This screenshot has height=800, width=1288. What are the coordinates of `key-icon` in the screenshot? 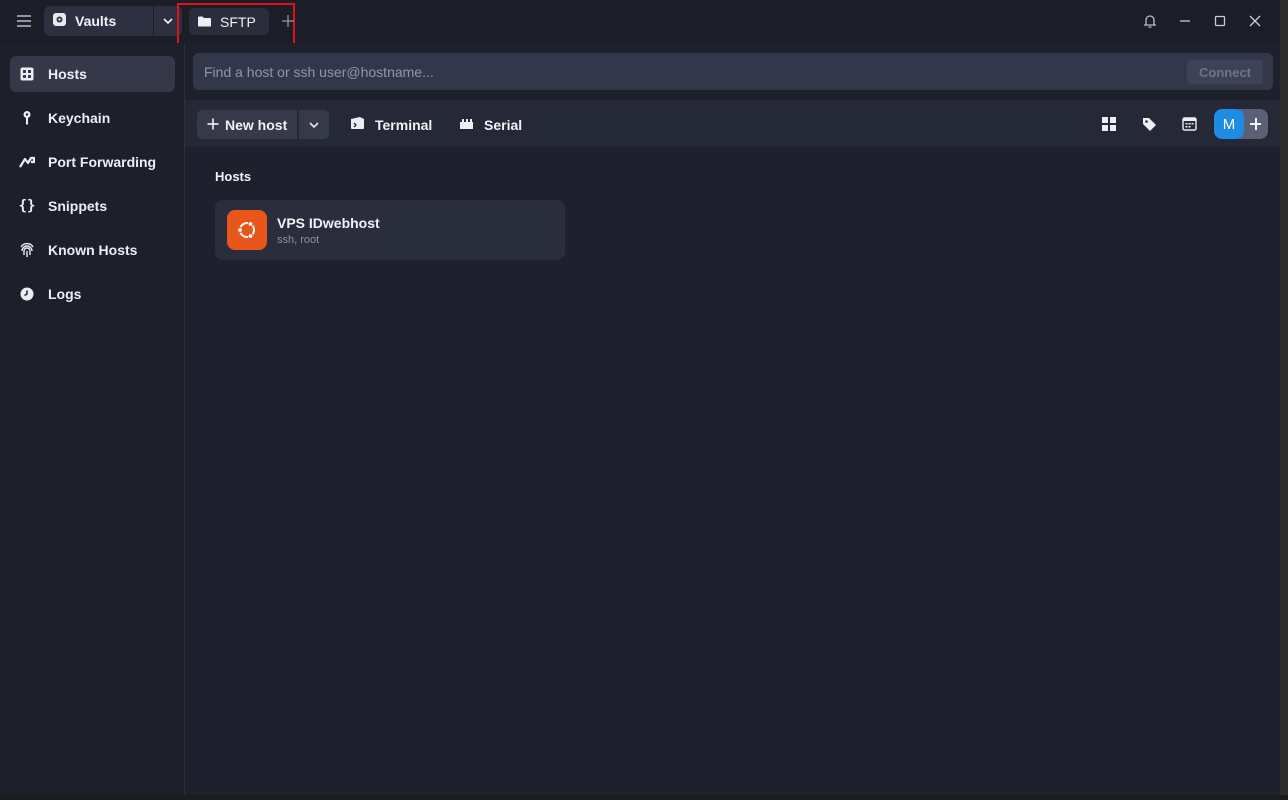 It's located at (27, 118).